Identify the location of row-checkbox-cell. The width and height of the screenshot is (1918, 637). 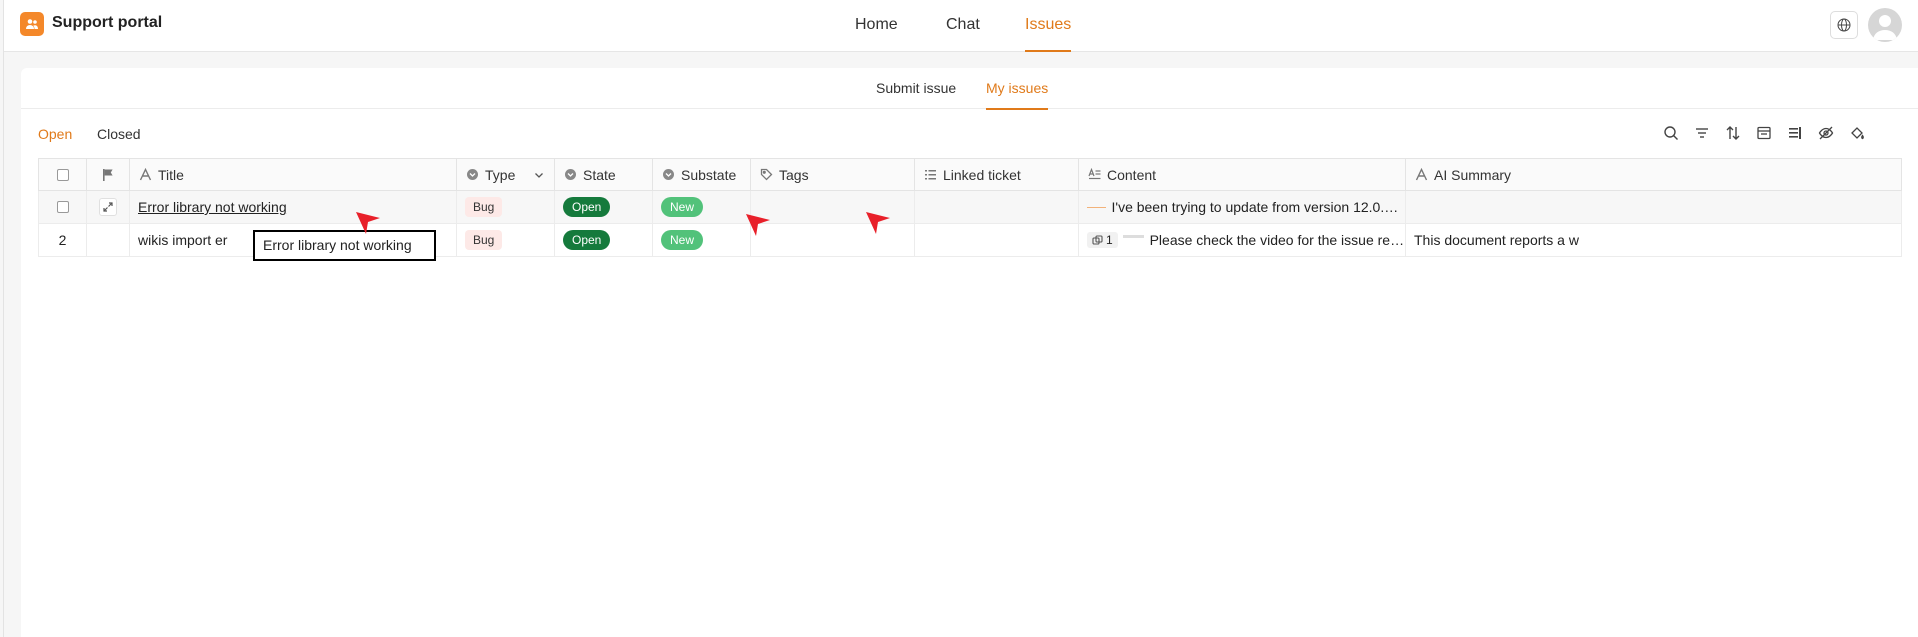
(62, 207).